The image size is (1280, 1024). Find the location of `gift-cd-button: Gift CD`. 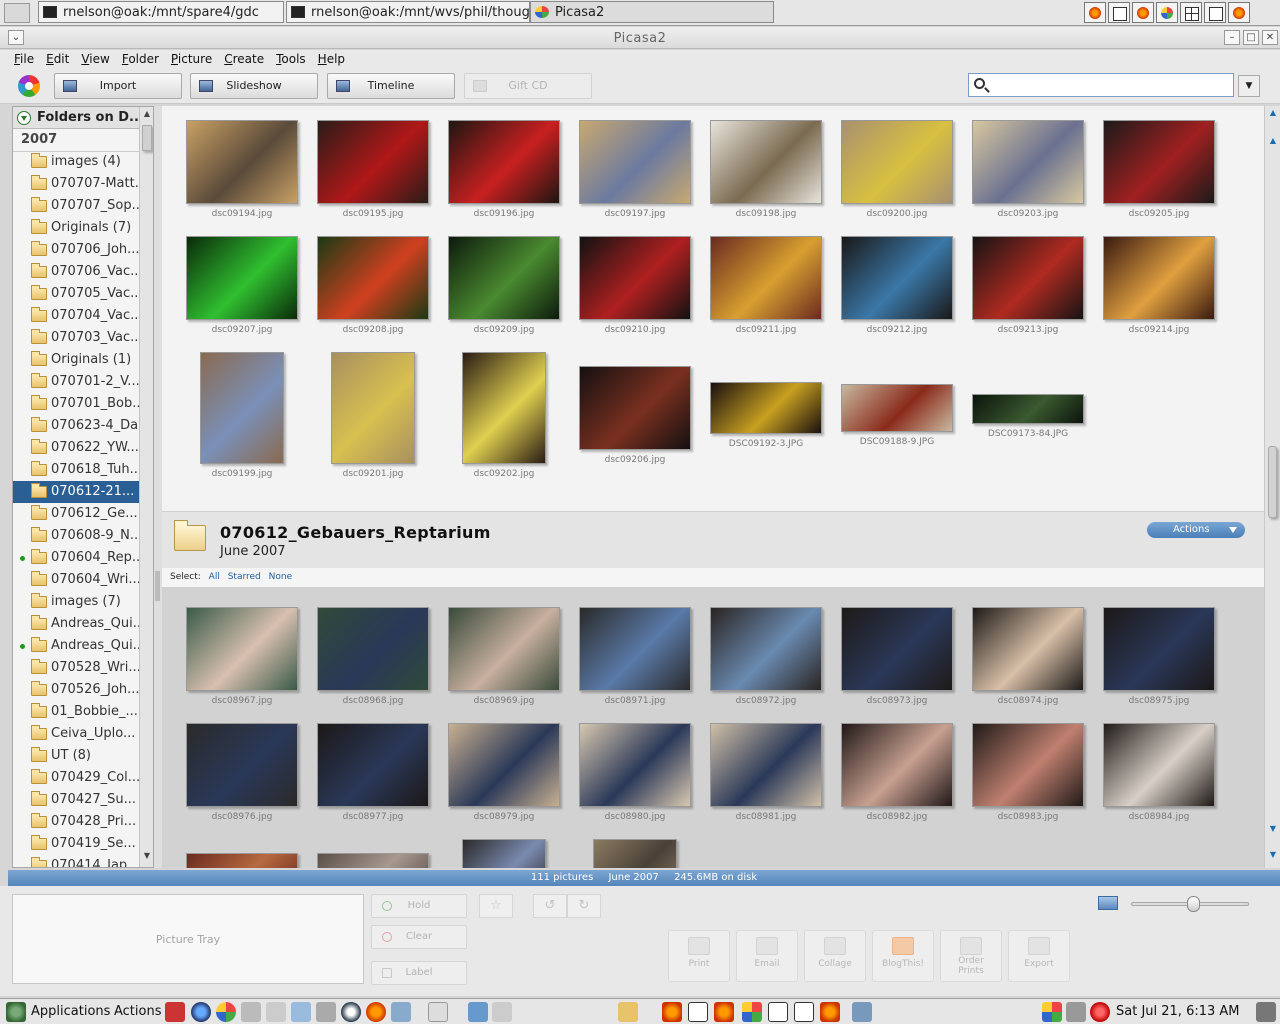

gift-cd-button: Gift CD is located at coordinates (528, 86).